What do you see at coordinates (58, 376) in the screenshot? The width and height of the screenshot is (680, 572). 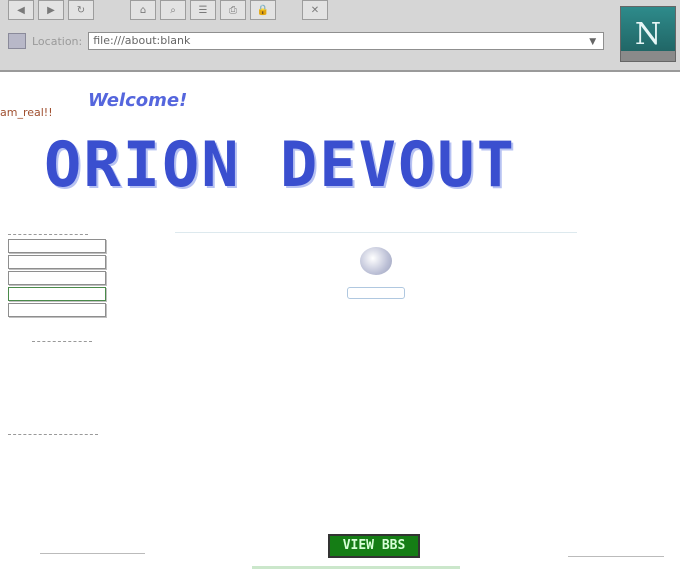 I see `sidebar-sketch-graphic` at bounding box center [58, 376].